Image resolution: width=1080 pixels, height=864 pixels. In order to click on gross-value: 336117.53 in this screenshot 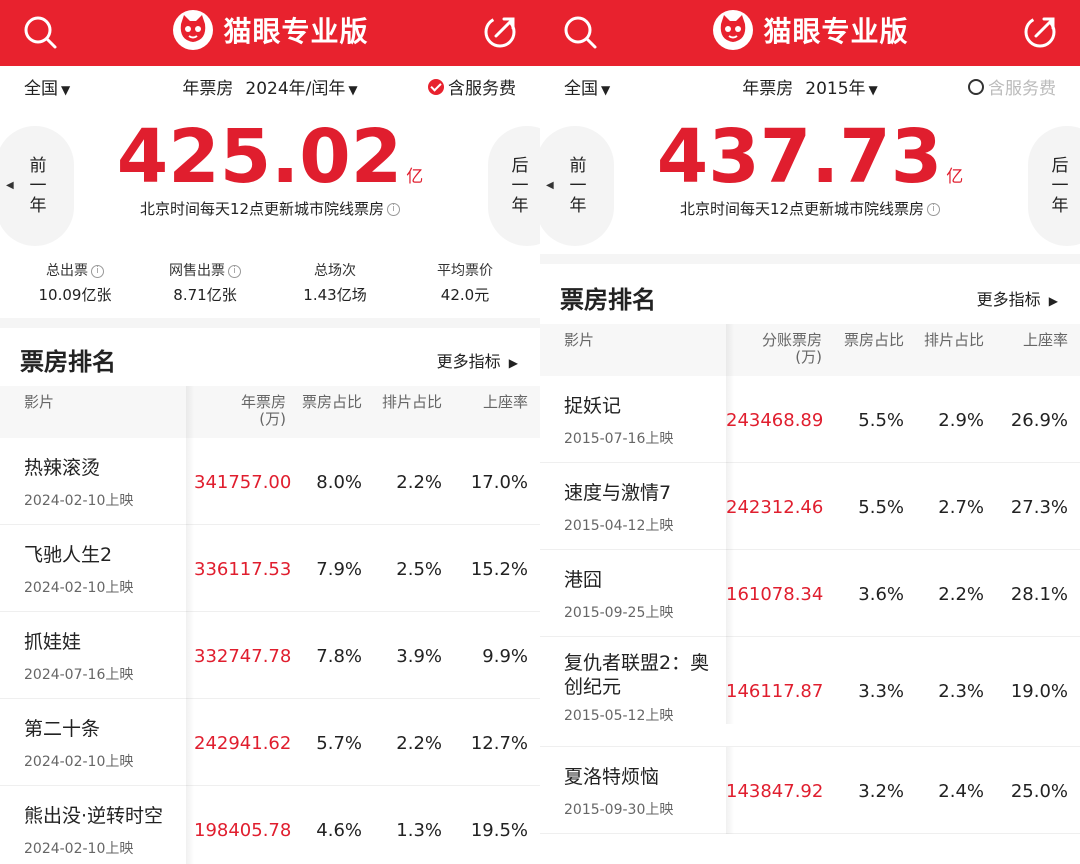, I will do `click(243, 569)`.